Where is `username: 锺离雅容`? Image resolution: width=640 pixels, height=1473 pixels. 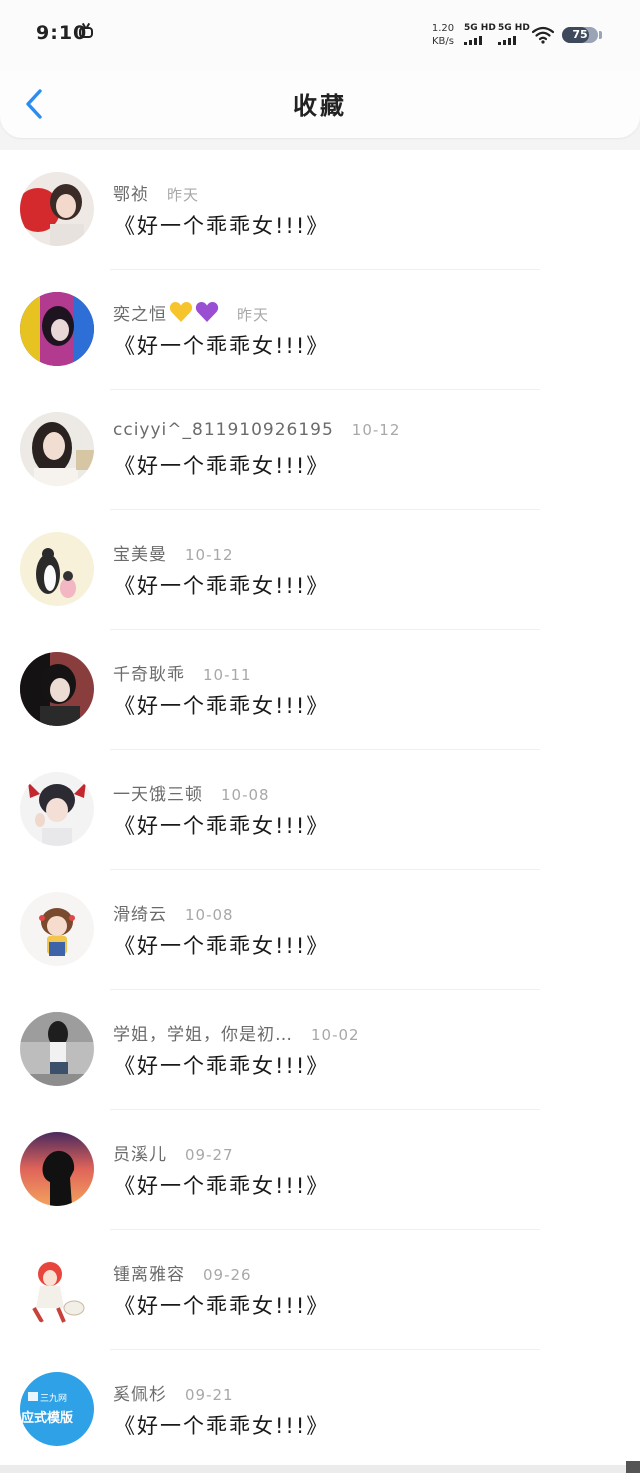
username: 锺离雅容 is located at coordinates (149, 1275).